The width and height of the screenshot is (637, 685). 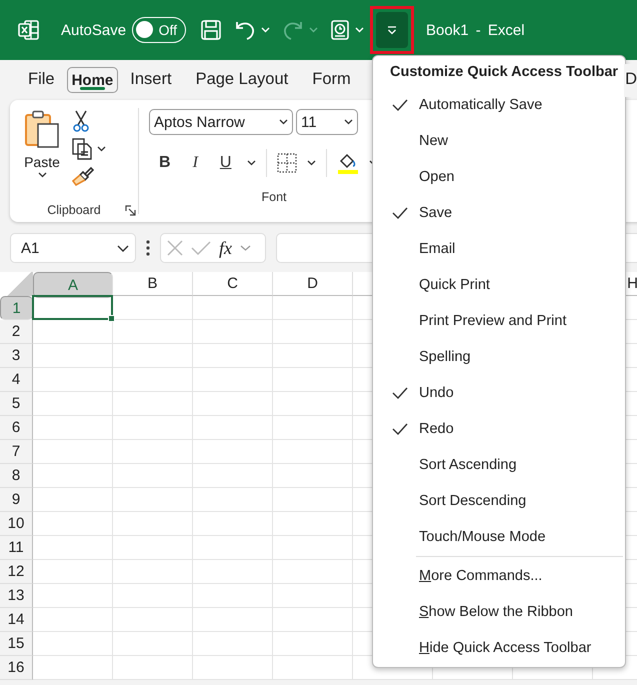 I want to click on row-header: 9, so click(x=16, y=500).